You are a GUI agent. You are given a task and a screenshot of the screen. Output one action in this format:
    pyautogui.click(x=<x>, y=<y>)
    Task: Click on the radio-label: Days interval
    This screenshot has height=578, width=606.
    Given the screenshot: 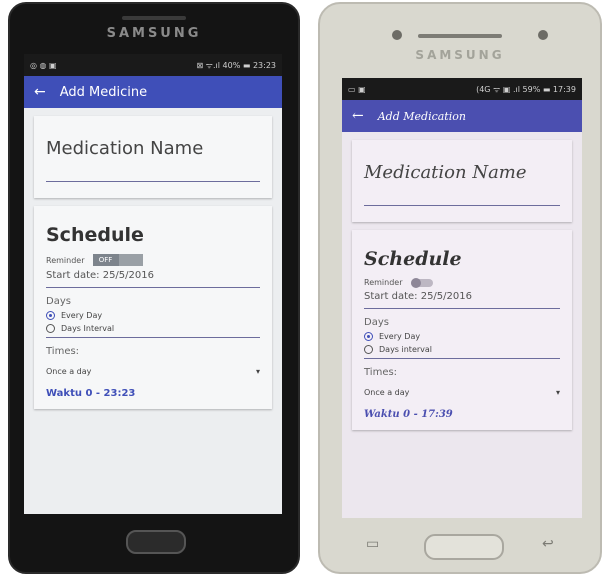 What is the action you would take?
    pyautogui.click(x=406, y=349)
    